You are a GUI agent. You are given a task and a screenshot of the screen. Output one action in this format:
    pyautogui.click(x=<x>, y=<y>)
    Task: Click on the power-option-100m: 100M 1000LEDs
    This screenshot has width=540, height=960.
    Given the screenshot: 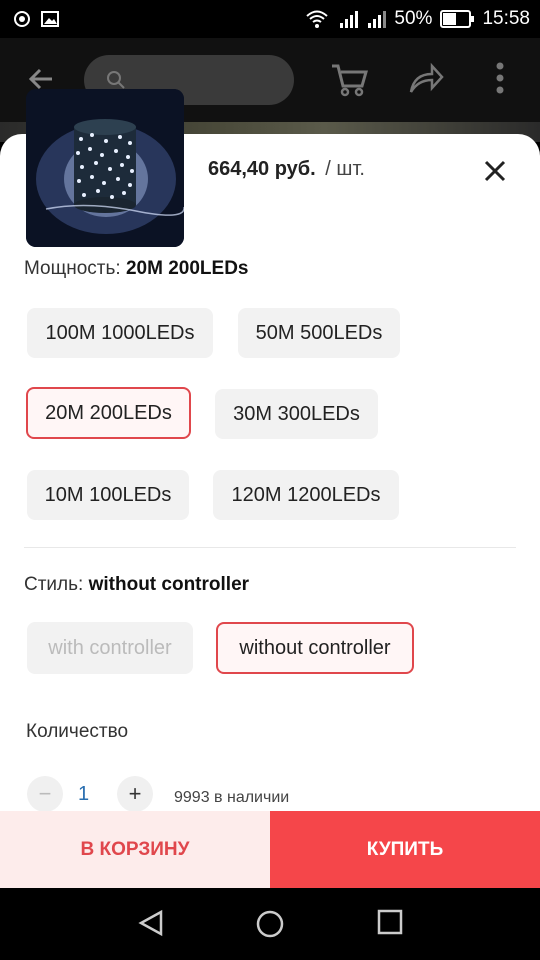 What is the action you would take?
    pyautogui.click(x=120, y=333)
    